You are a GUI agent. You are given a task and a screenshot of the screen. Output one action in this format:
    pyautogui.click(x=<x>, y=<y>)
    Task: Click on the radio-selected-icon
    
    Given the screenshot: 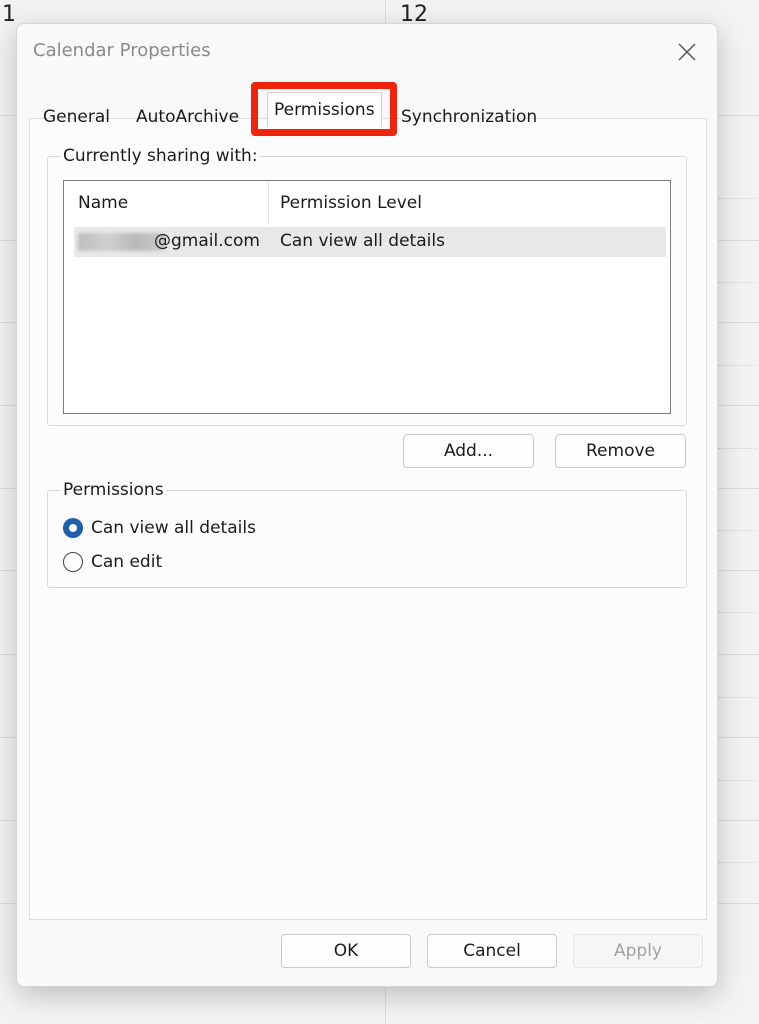 What is the action you would take?
    pyautogui.click(x=73, y=528)
    